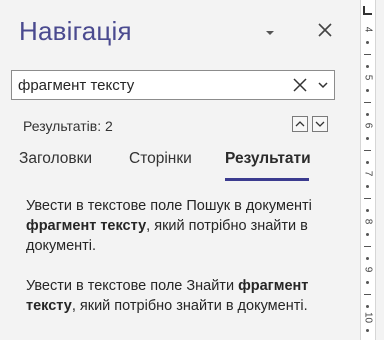  Describe the element at coordinates (368, 77) in the screenshot. I see `ruler-number: 5` at that location.